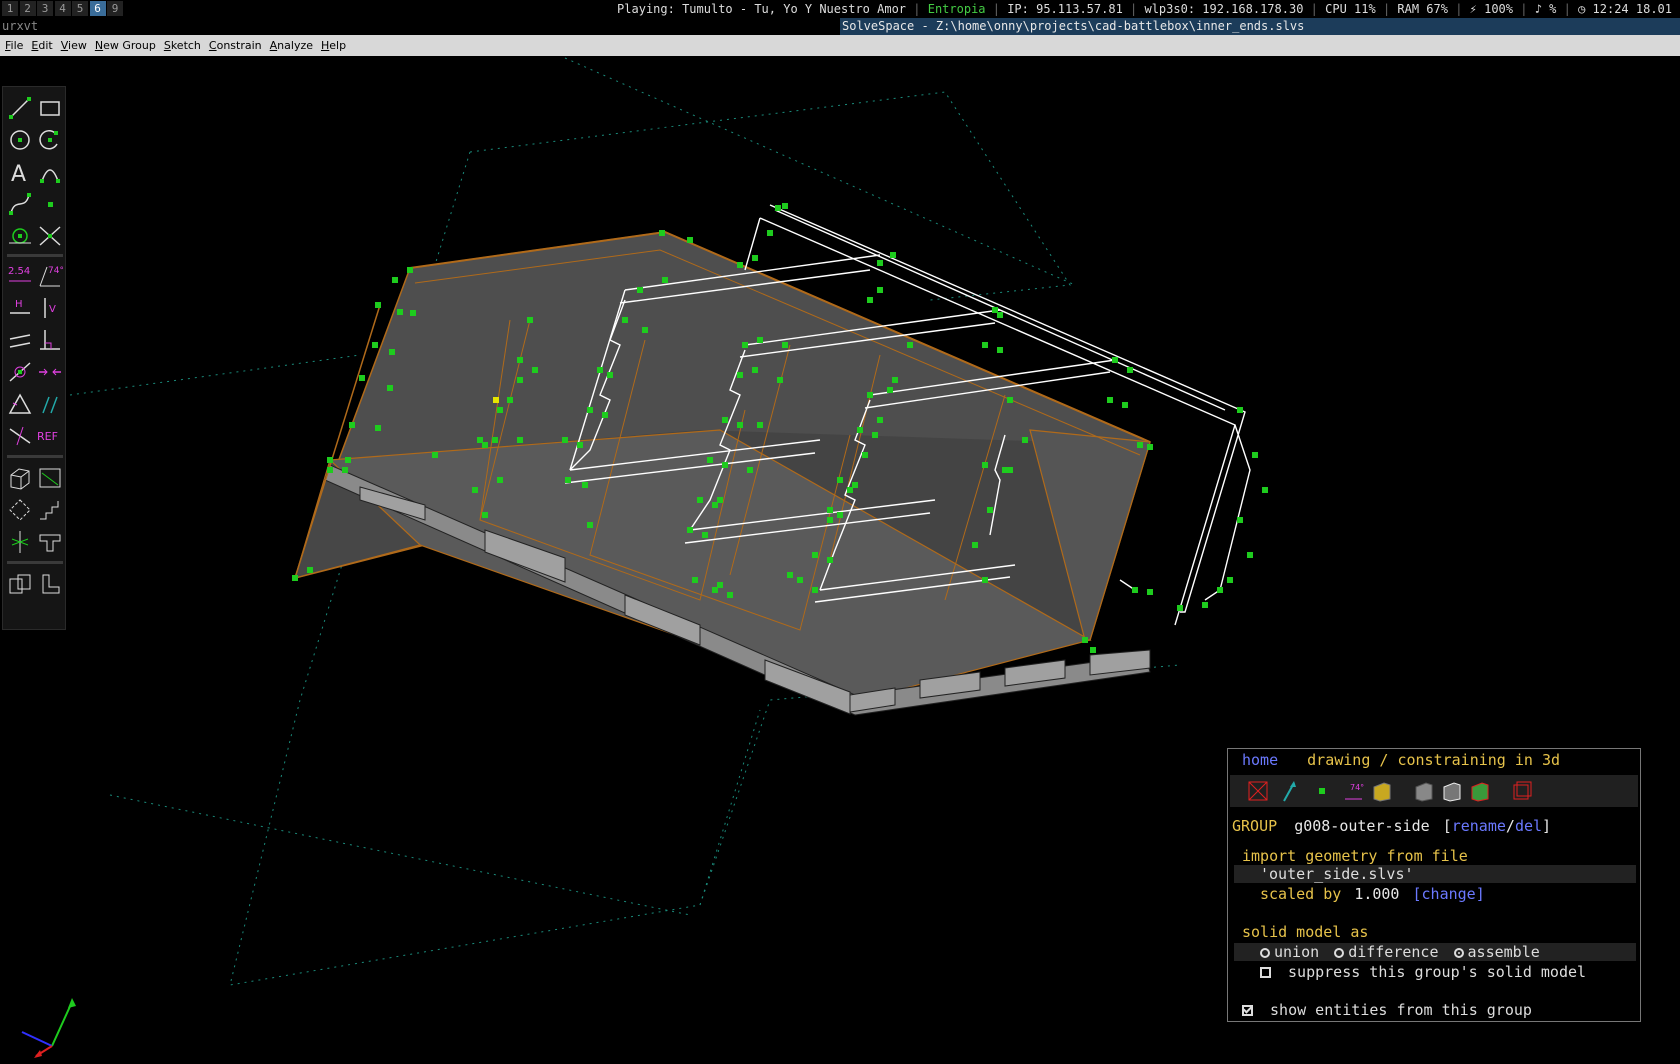 The width and height of the screenshot is (1680, 1064). Describe the element at coordinates (50, 372) in the screenshot. I see `symmetric-constraint-icon` at that location.